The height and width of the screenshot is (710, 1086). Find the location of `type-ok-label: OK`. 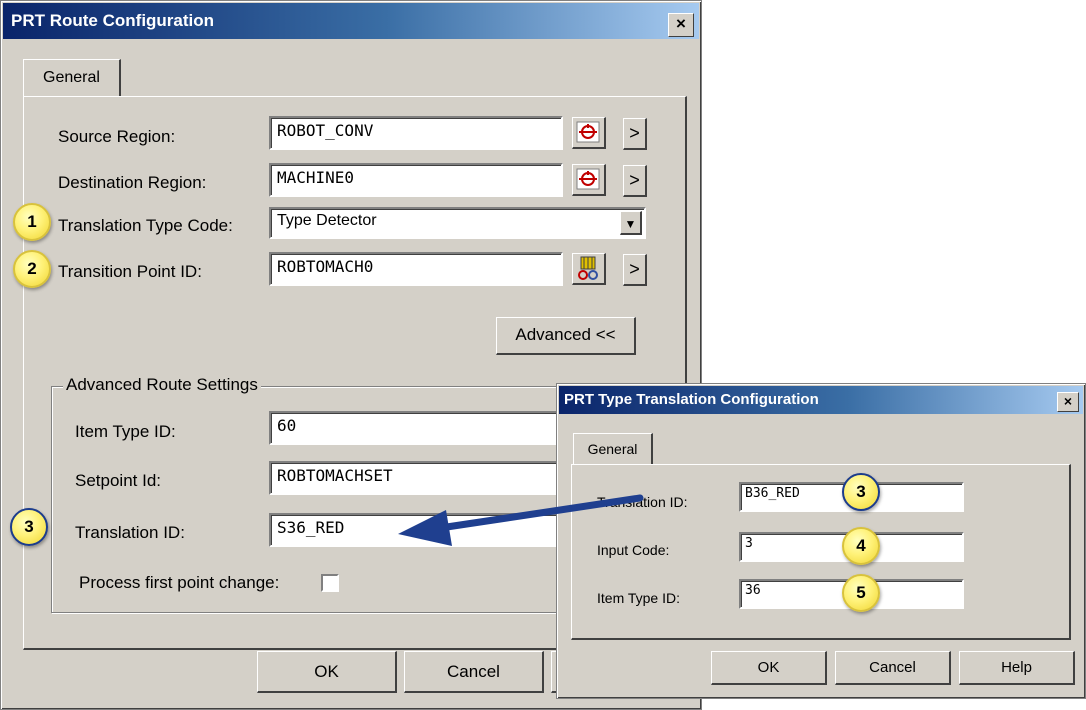

type-ok-label: OK is located at coordinates (768, 667).